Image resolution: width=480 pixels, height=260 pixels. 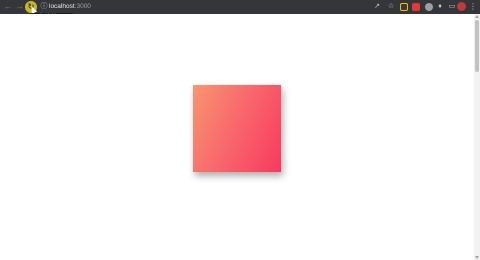 What do you see at coordinates (20, 7) in the screenshot?
I see `forward-arrow-icon: →` at bounding box center [20, 7].